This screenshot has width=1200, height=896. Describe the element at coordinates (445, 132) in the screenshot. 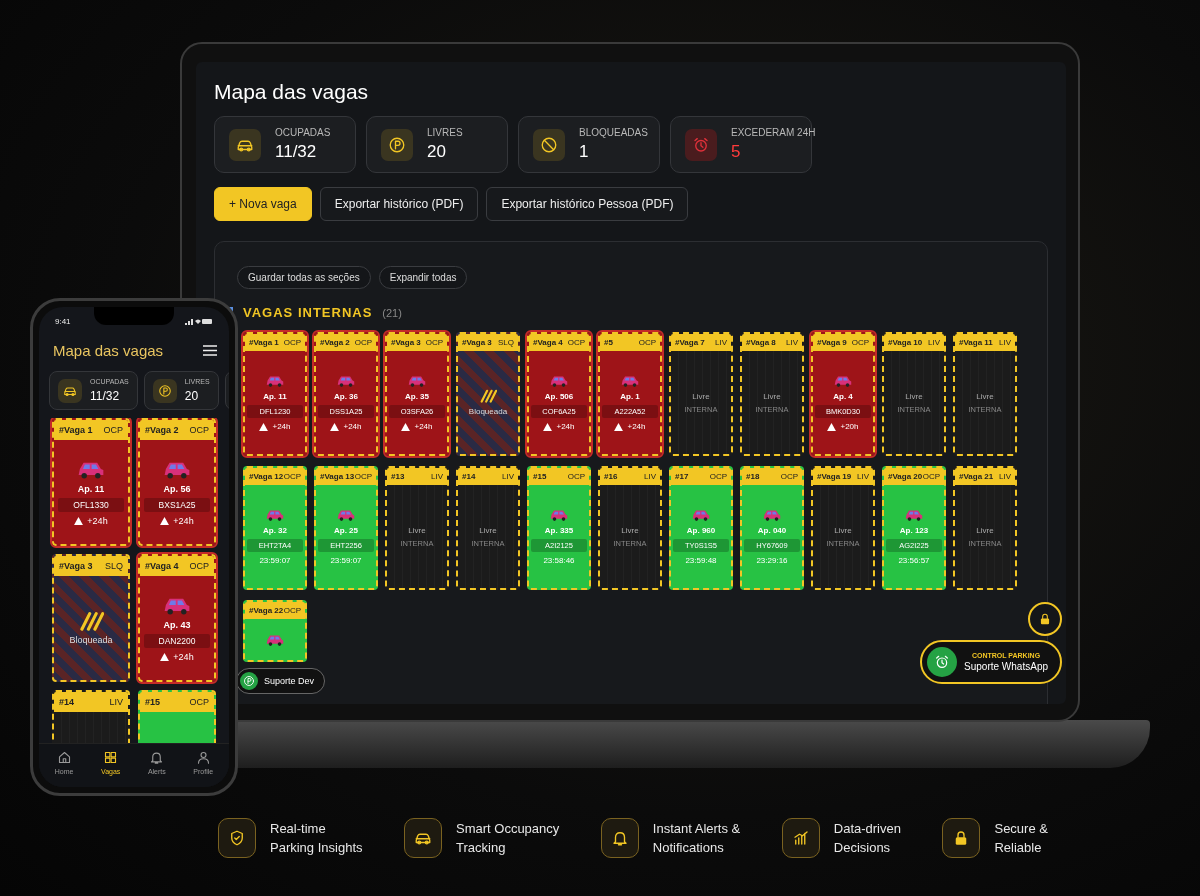

I see `stat-label: LIVRES` at that location.